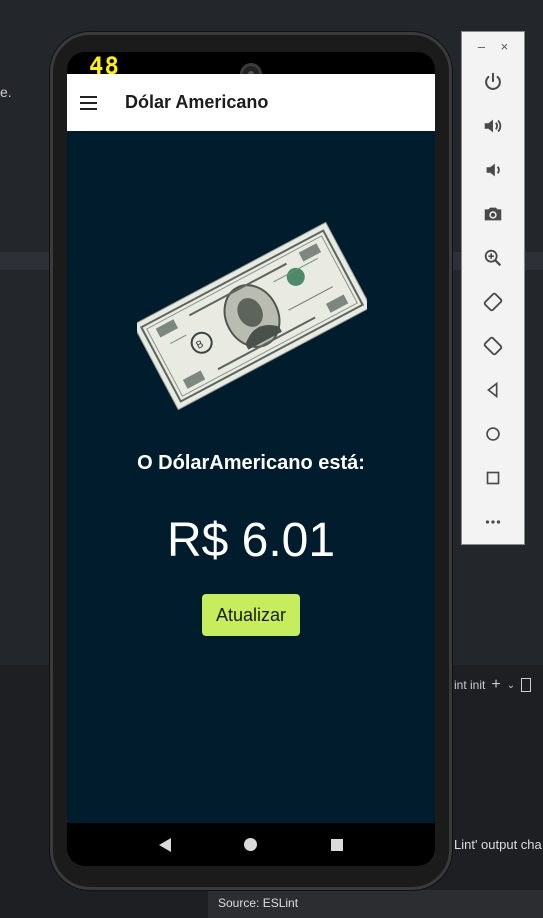 This screenshot has width=543, height=918. Describe the element at coordinates (511, 685) in the screenshot. I see `chevron-down-icon: ⌄` at that location.